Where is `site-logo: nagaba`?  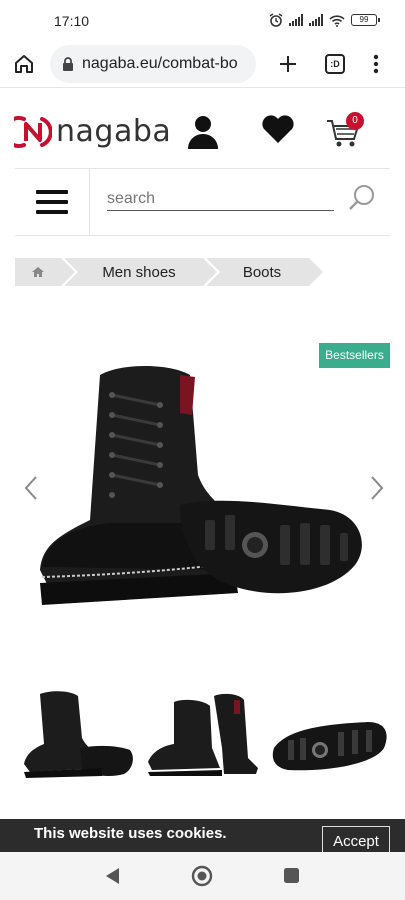 site-logo: nagaba is located at coordinates (92, 131).